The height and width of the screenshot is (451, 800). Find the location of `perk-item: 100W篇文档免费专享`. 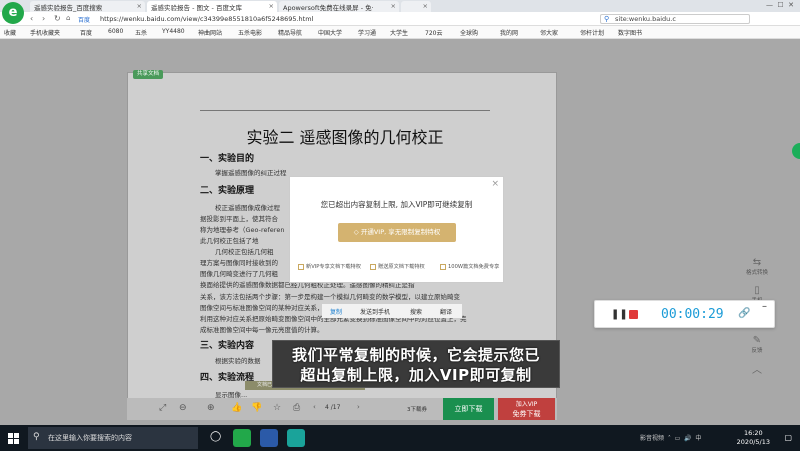

perk-item: 100W篇文档免费专享 is located at coordinates (469, 266).